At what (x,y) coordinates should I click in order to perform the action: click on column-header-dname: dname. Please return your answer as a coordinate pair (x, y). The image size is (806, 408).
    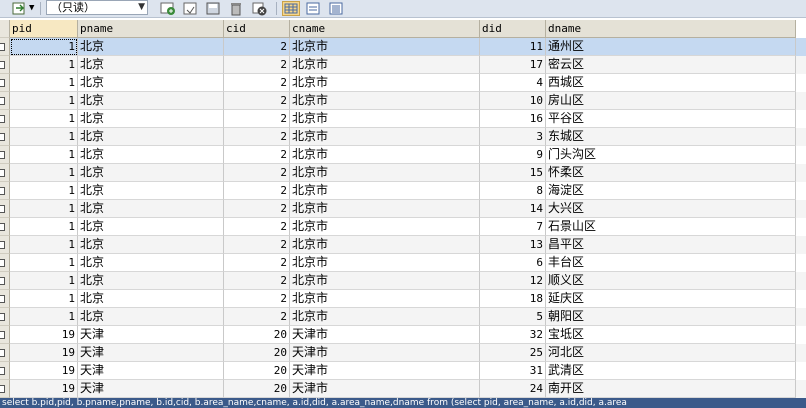
    Looking at the image, I should click on (671, 29).